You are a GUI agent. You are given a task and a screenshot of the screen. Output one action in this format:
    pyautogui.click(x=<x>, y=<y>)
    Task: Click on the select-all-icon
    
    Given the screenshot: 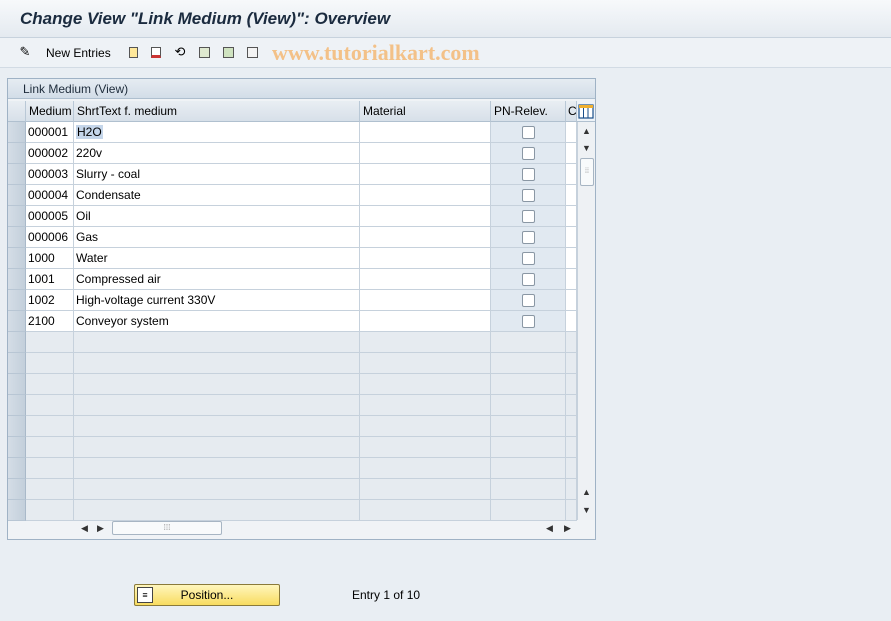 What is the action you would take?
    pyautogui.click(x=204, y=52)
    